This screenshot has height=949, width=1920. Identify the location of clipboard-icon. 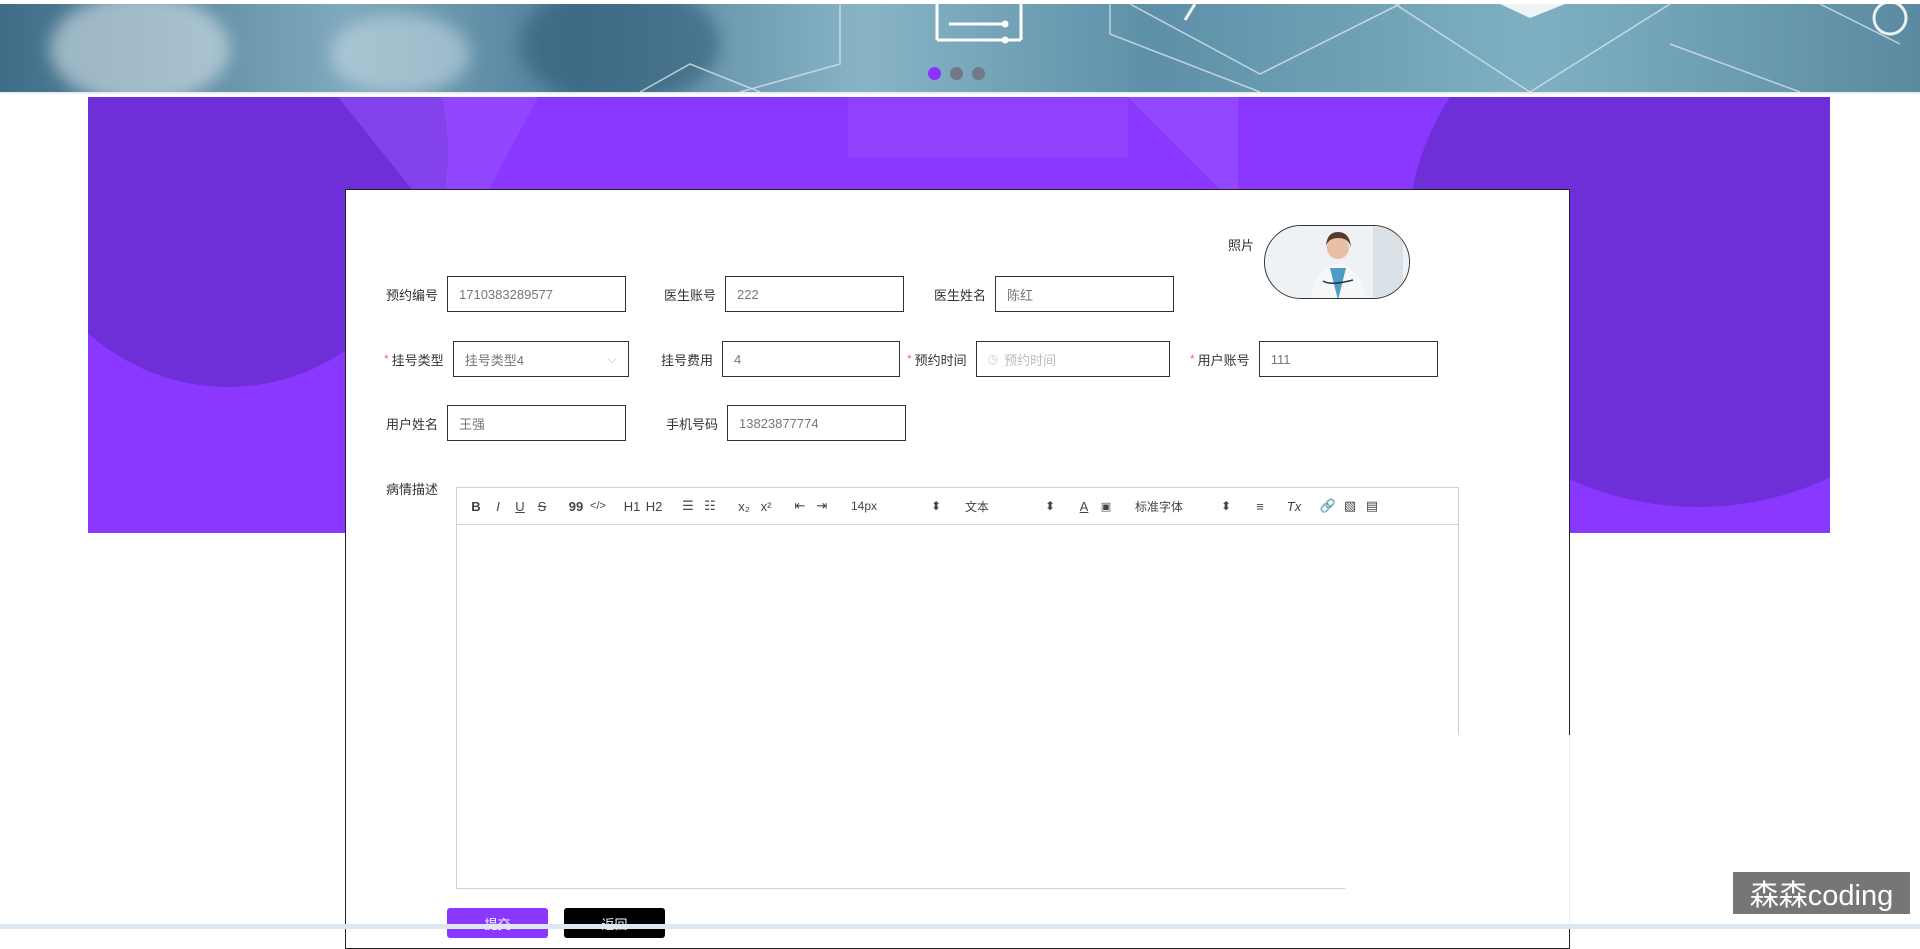
(979, 24).